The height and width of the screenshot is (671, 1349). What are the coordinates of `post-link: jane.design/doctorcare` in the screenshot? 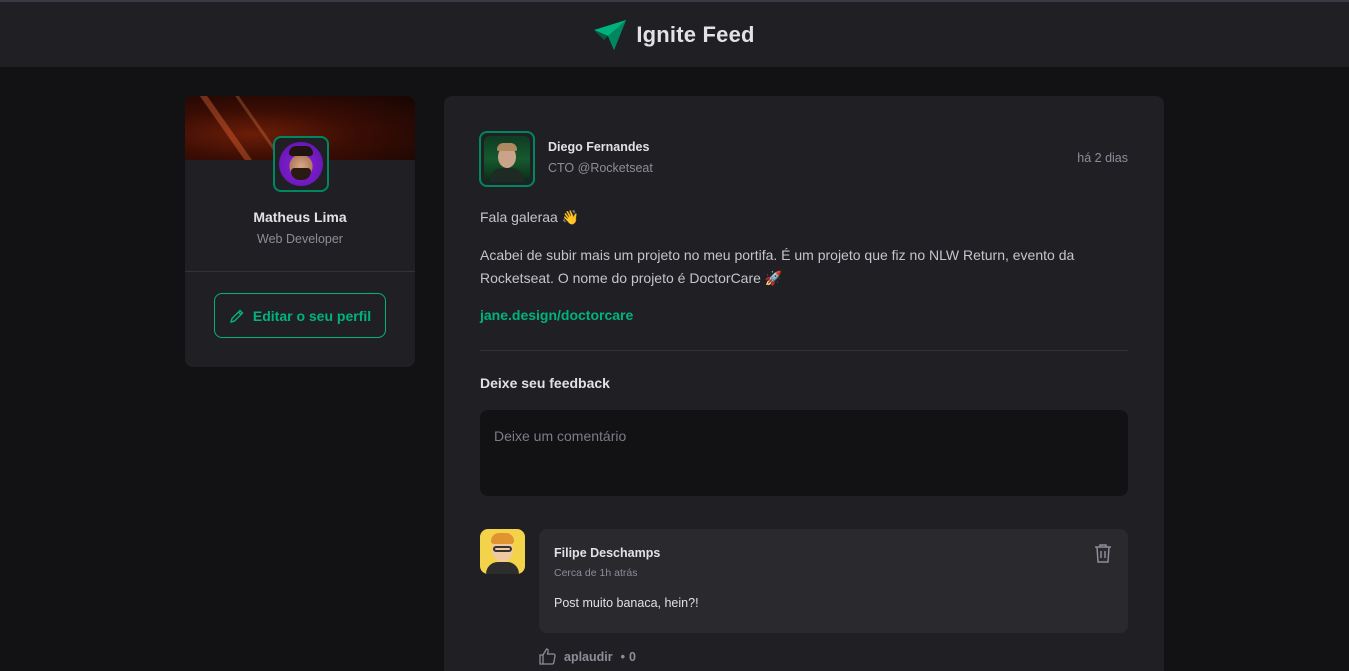 It's located at (556, 315).